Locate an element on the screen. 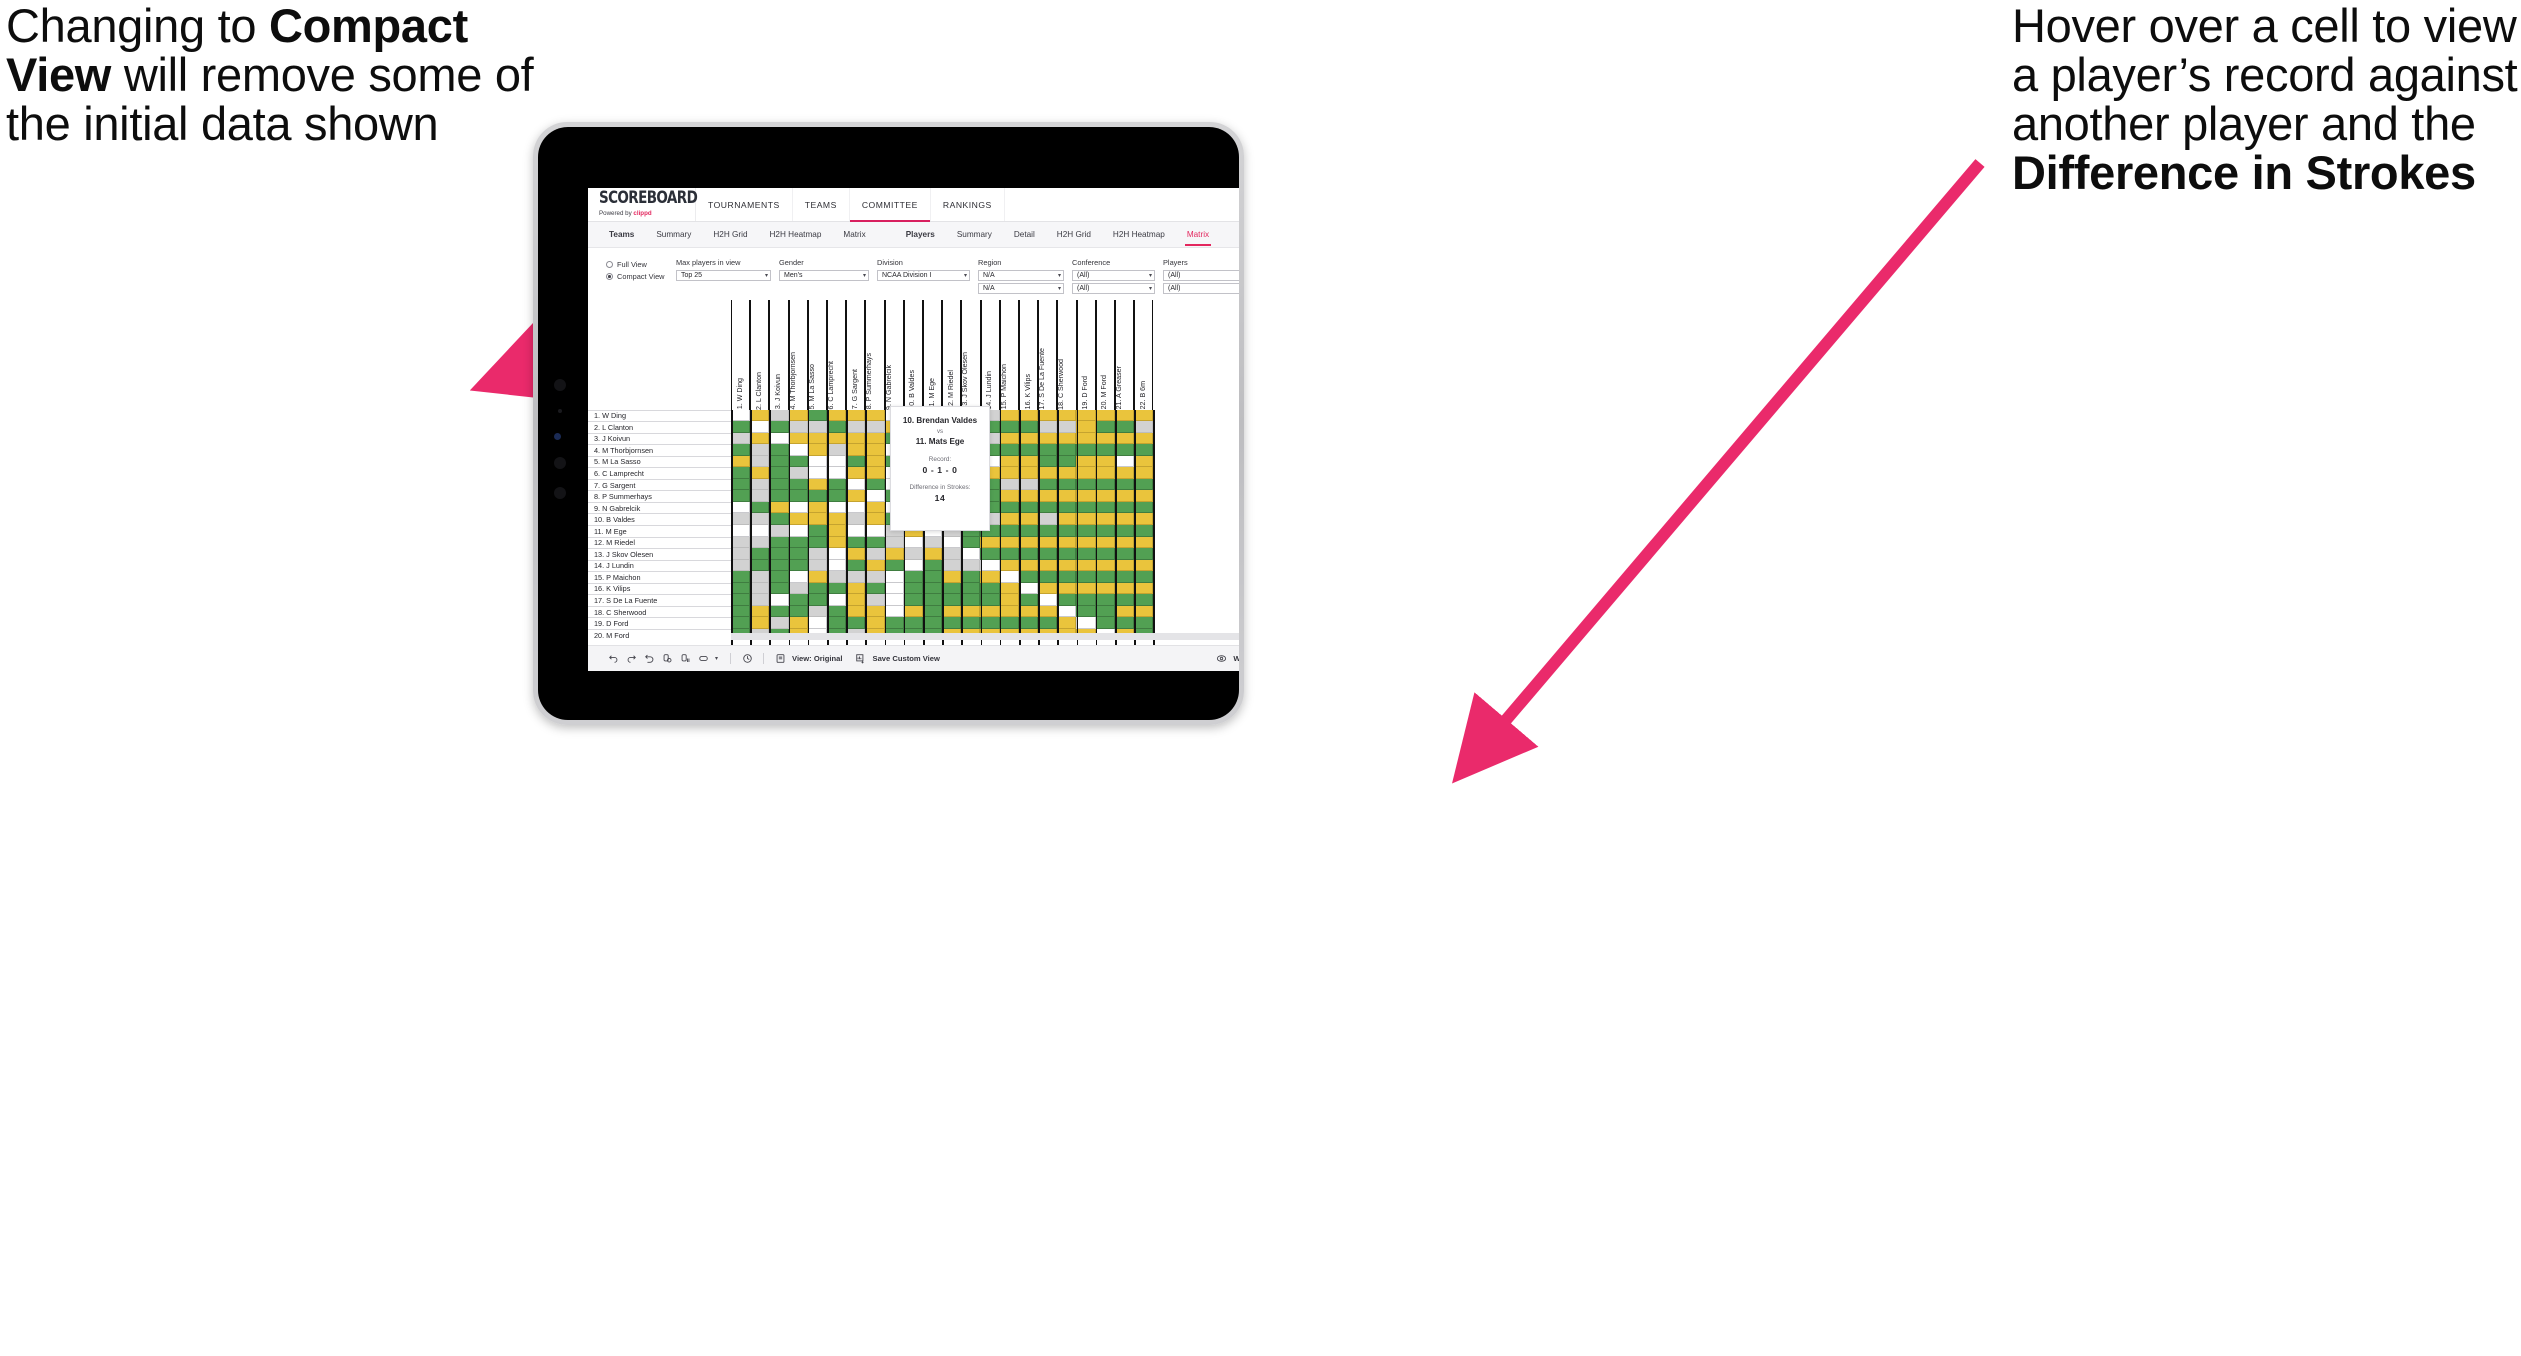 This screenshot has width=2521, height=1356. top-nav-item-committee: COMMITTEE is located at coordinates (890, 205).